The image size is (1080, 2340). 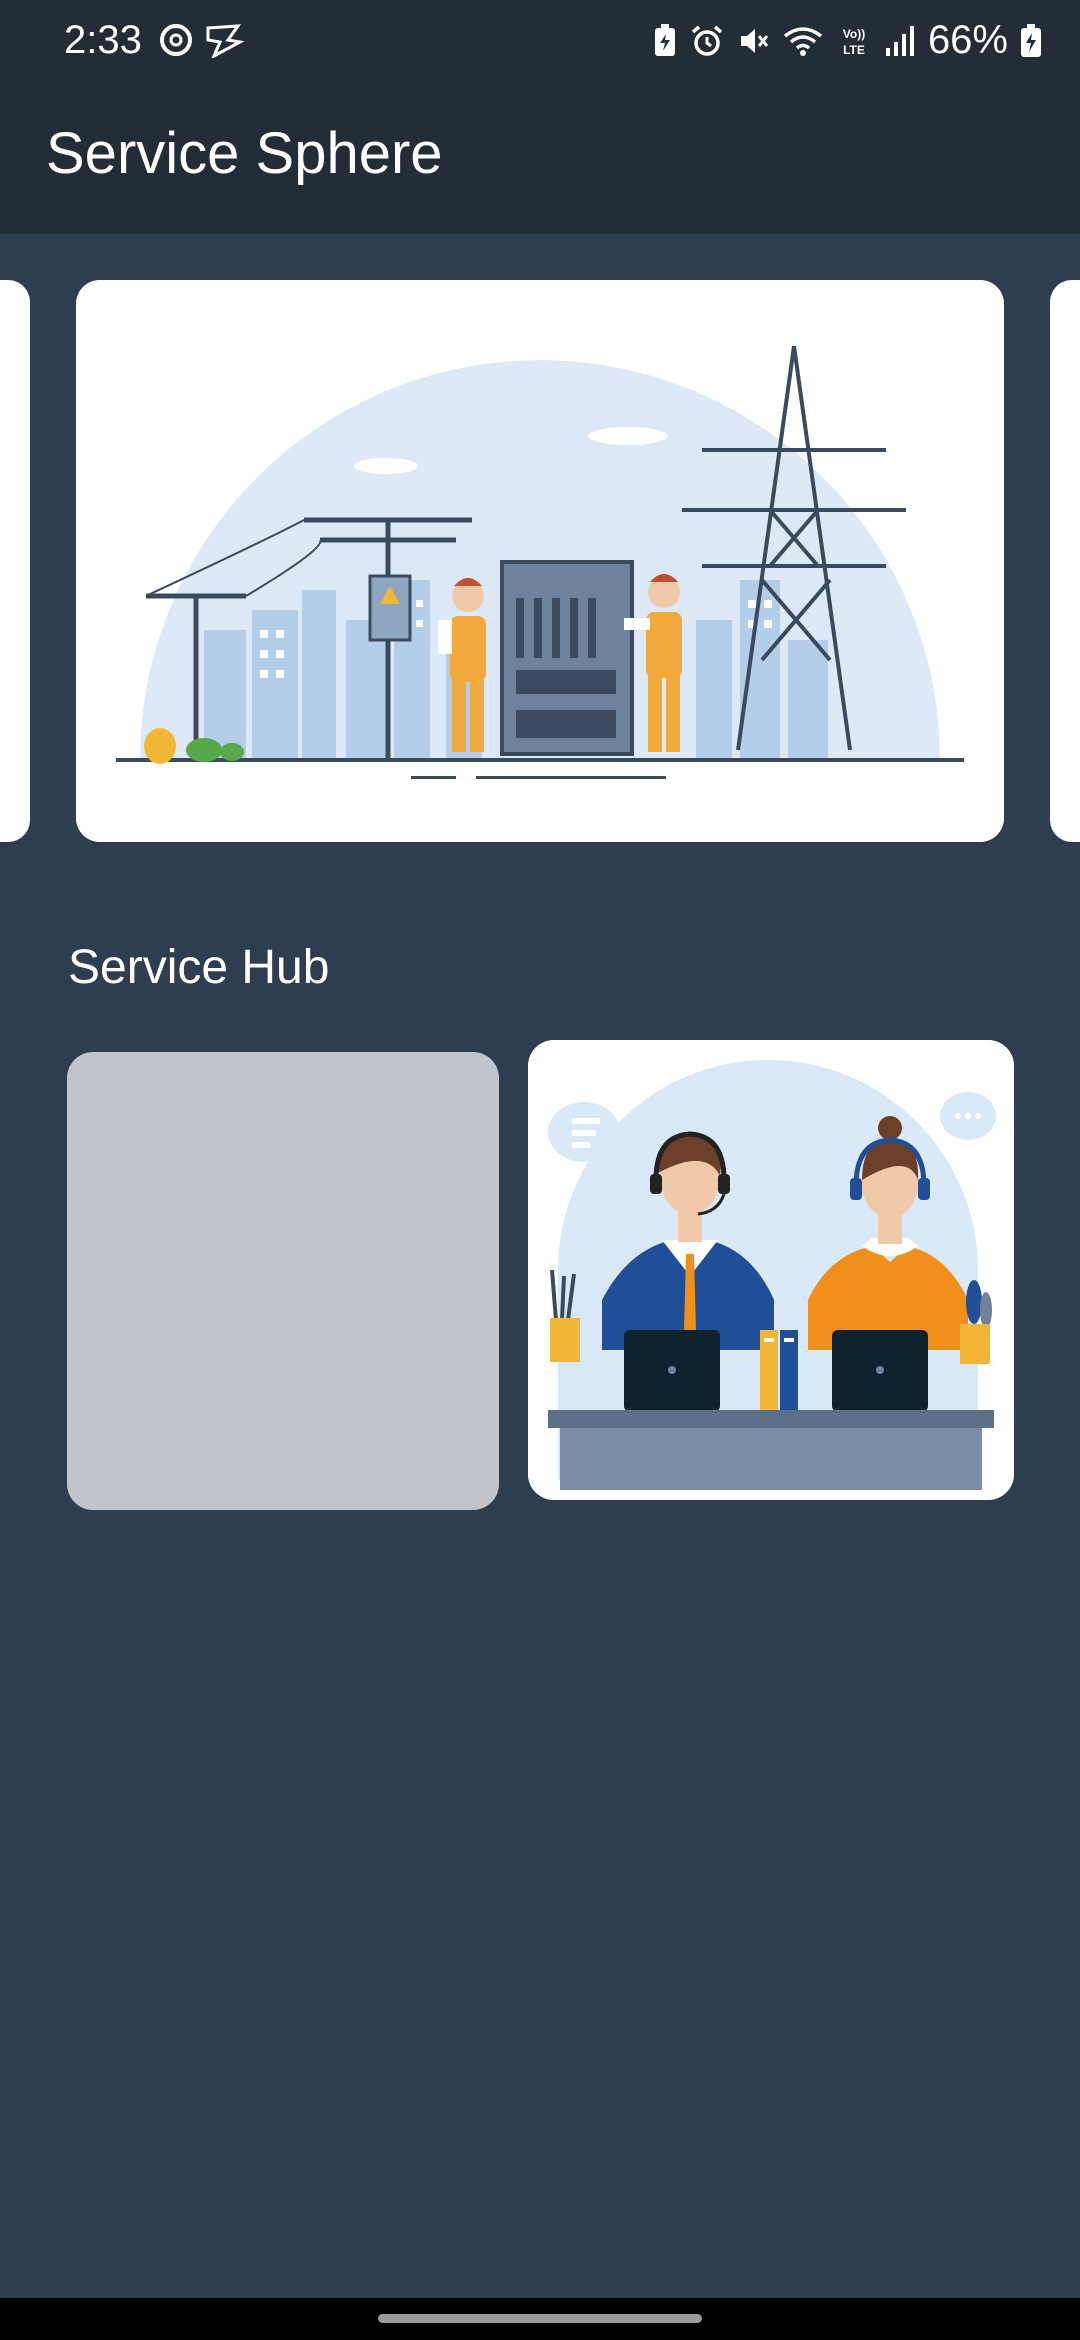 I want to click on status-time: 2:33, so click(x=103, y=40).